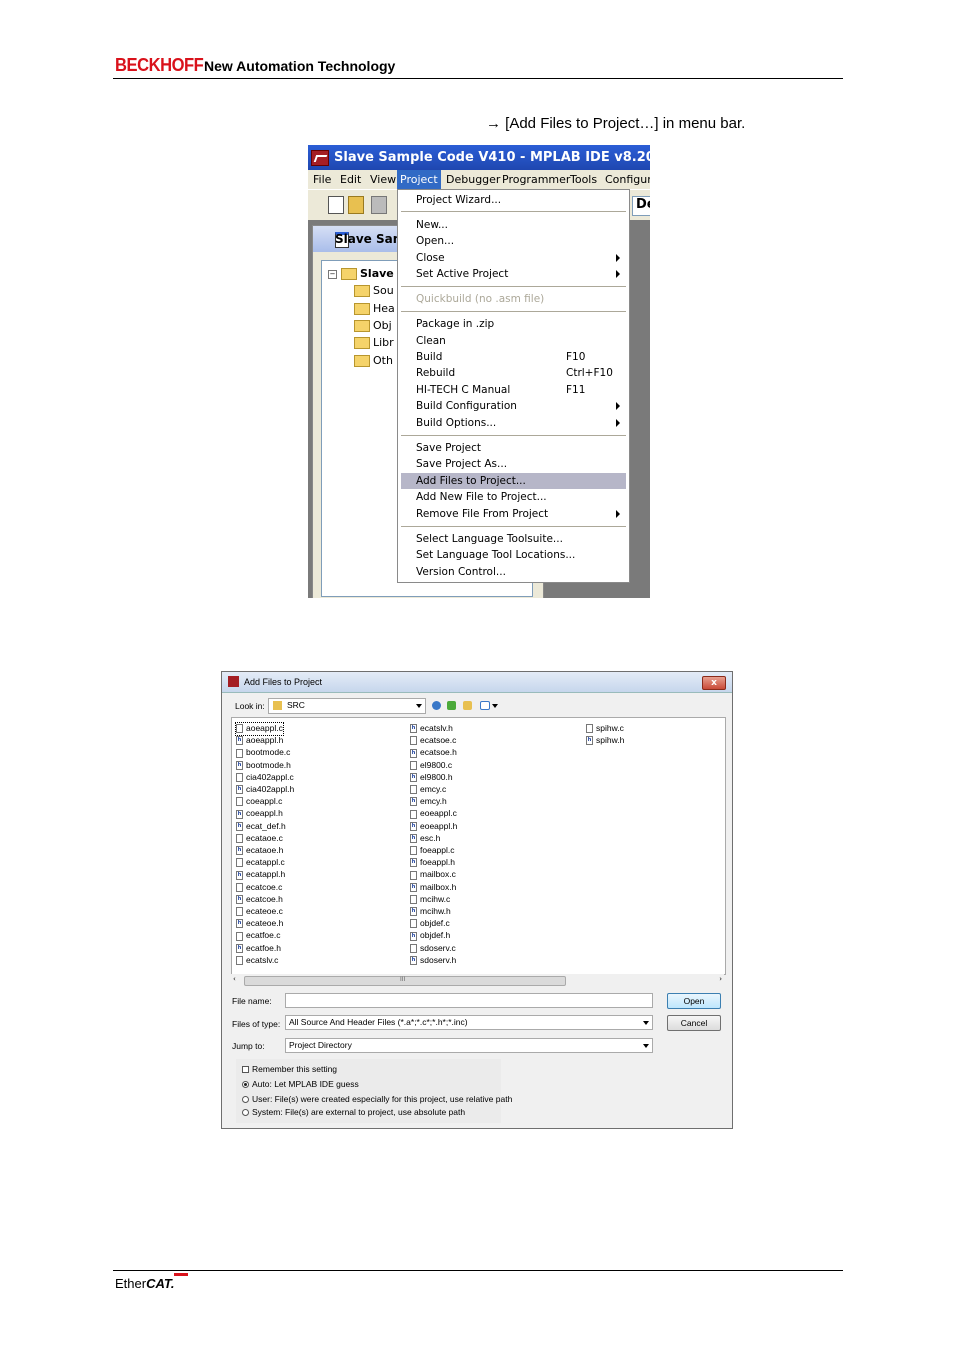  Describe the element at coordinates (430, 900) in the screenshot. I see `file-item: mcihw.c` at that location.